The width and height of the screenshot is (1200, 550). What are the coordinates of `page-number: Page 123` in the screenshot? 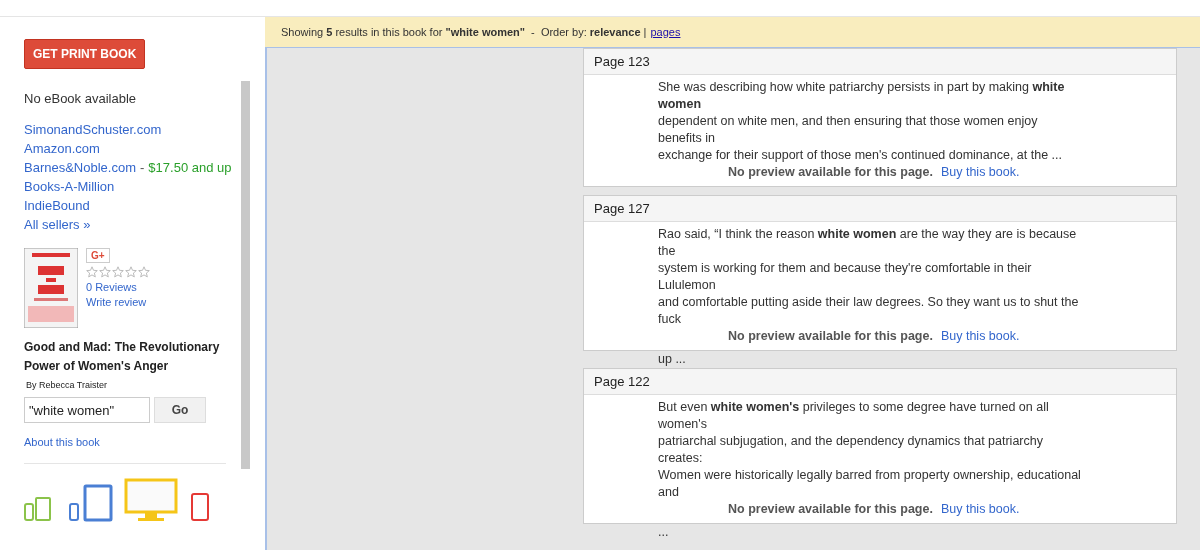 It's located at (880, 62).